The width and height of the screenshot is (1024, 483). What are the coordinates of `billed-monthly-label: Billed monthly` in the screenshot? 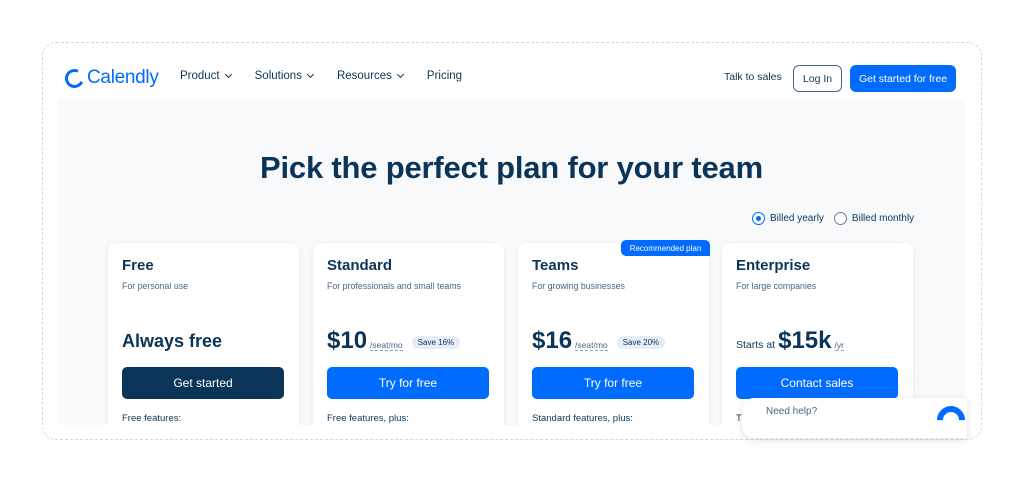 It's located at (883, 218).